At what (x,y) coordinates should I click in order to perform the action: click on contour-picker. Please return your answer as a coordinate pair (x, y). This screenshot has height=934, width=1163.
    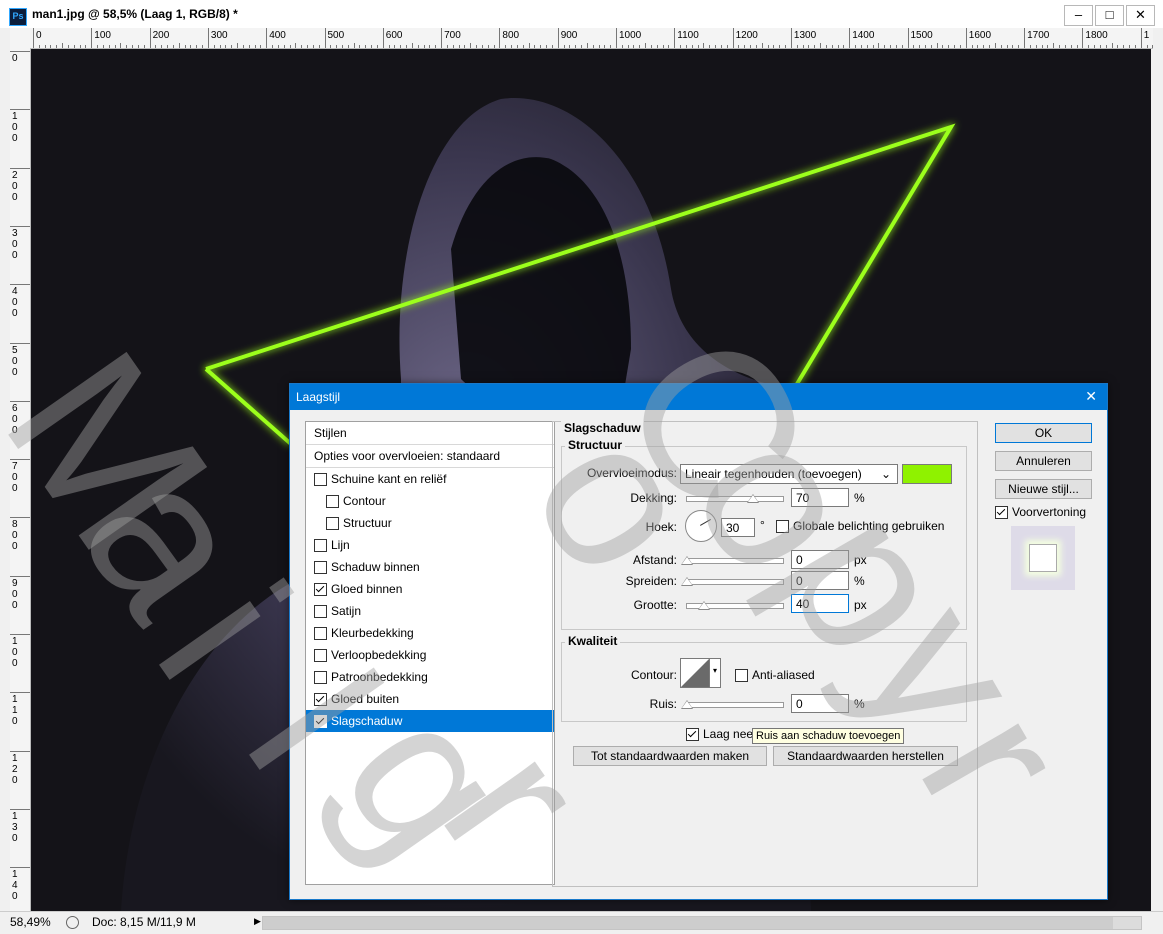
    Looking at the image, I should click on (695, 673).